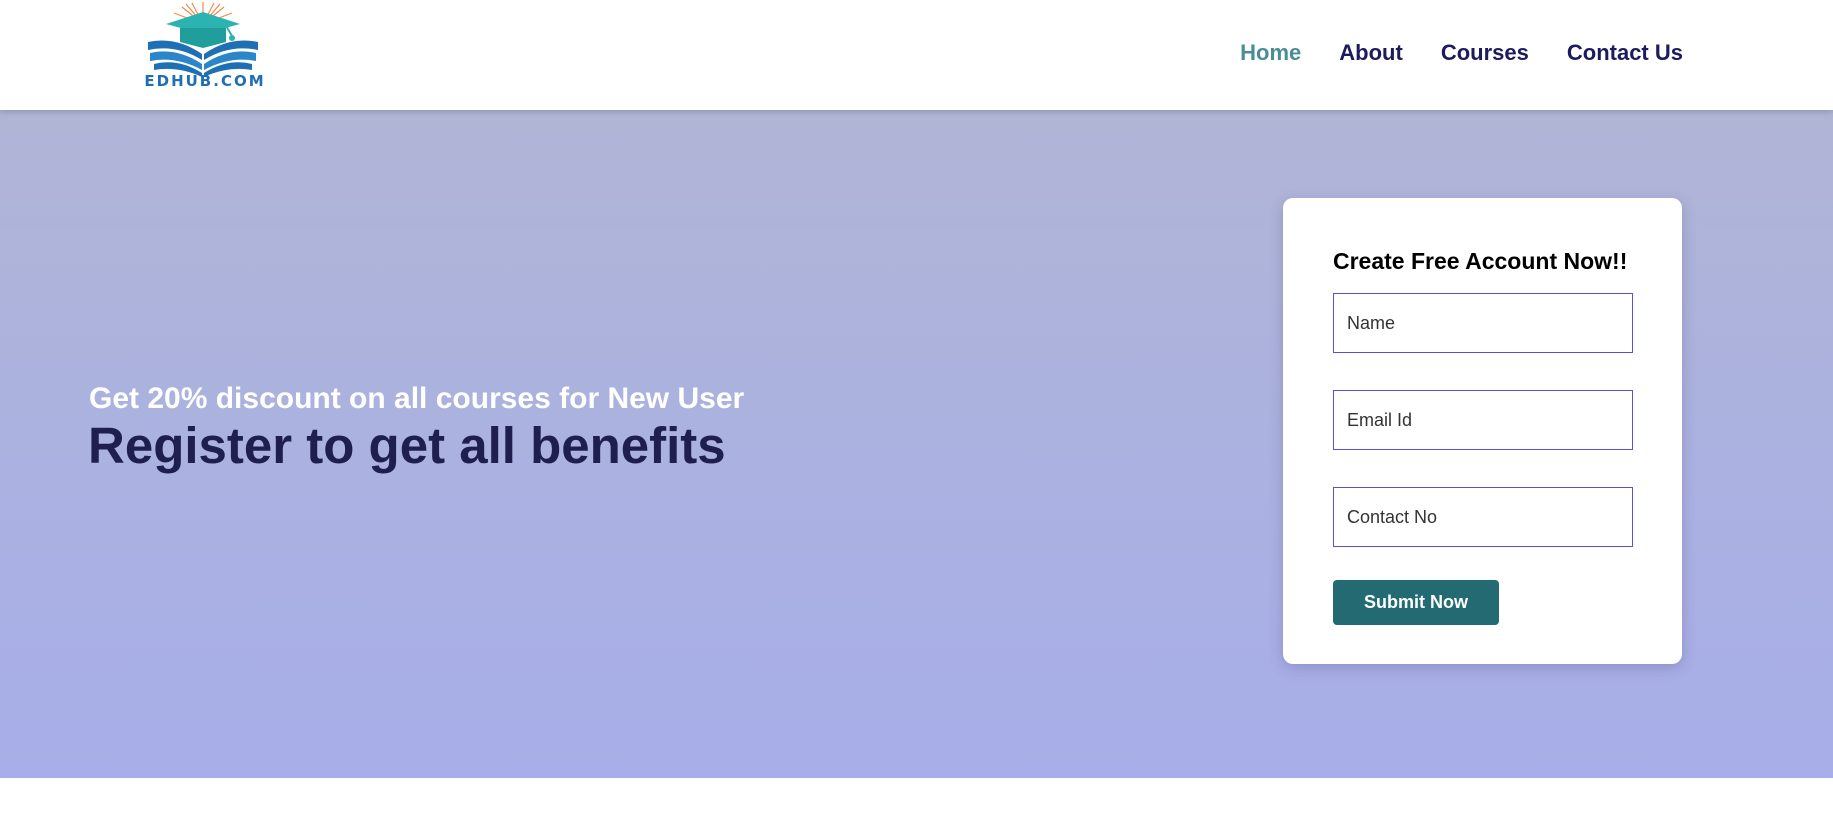  Describe the element at coordinates (916, 55) in the screenshot. I see `top-navbar: EDHUB.COM Home About Courses Contact Us` at that location.